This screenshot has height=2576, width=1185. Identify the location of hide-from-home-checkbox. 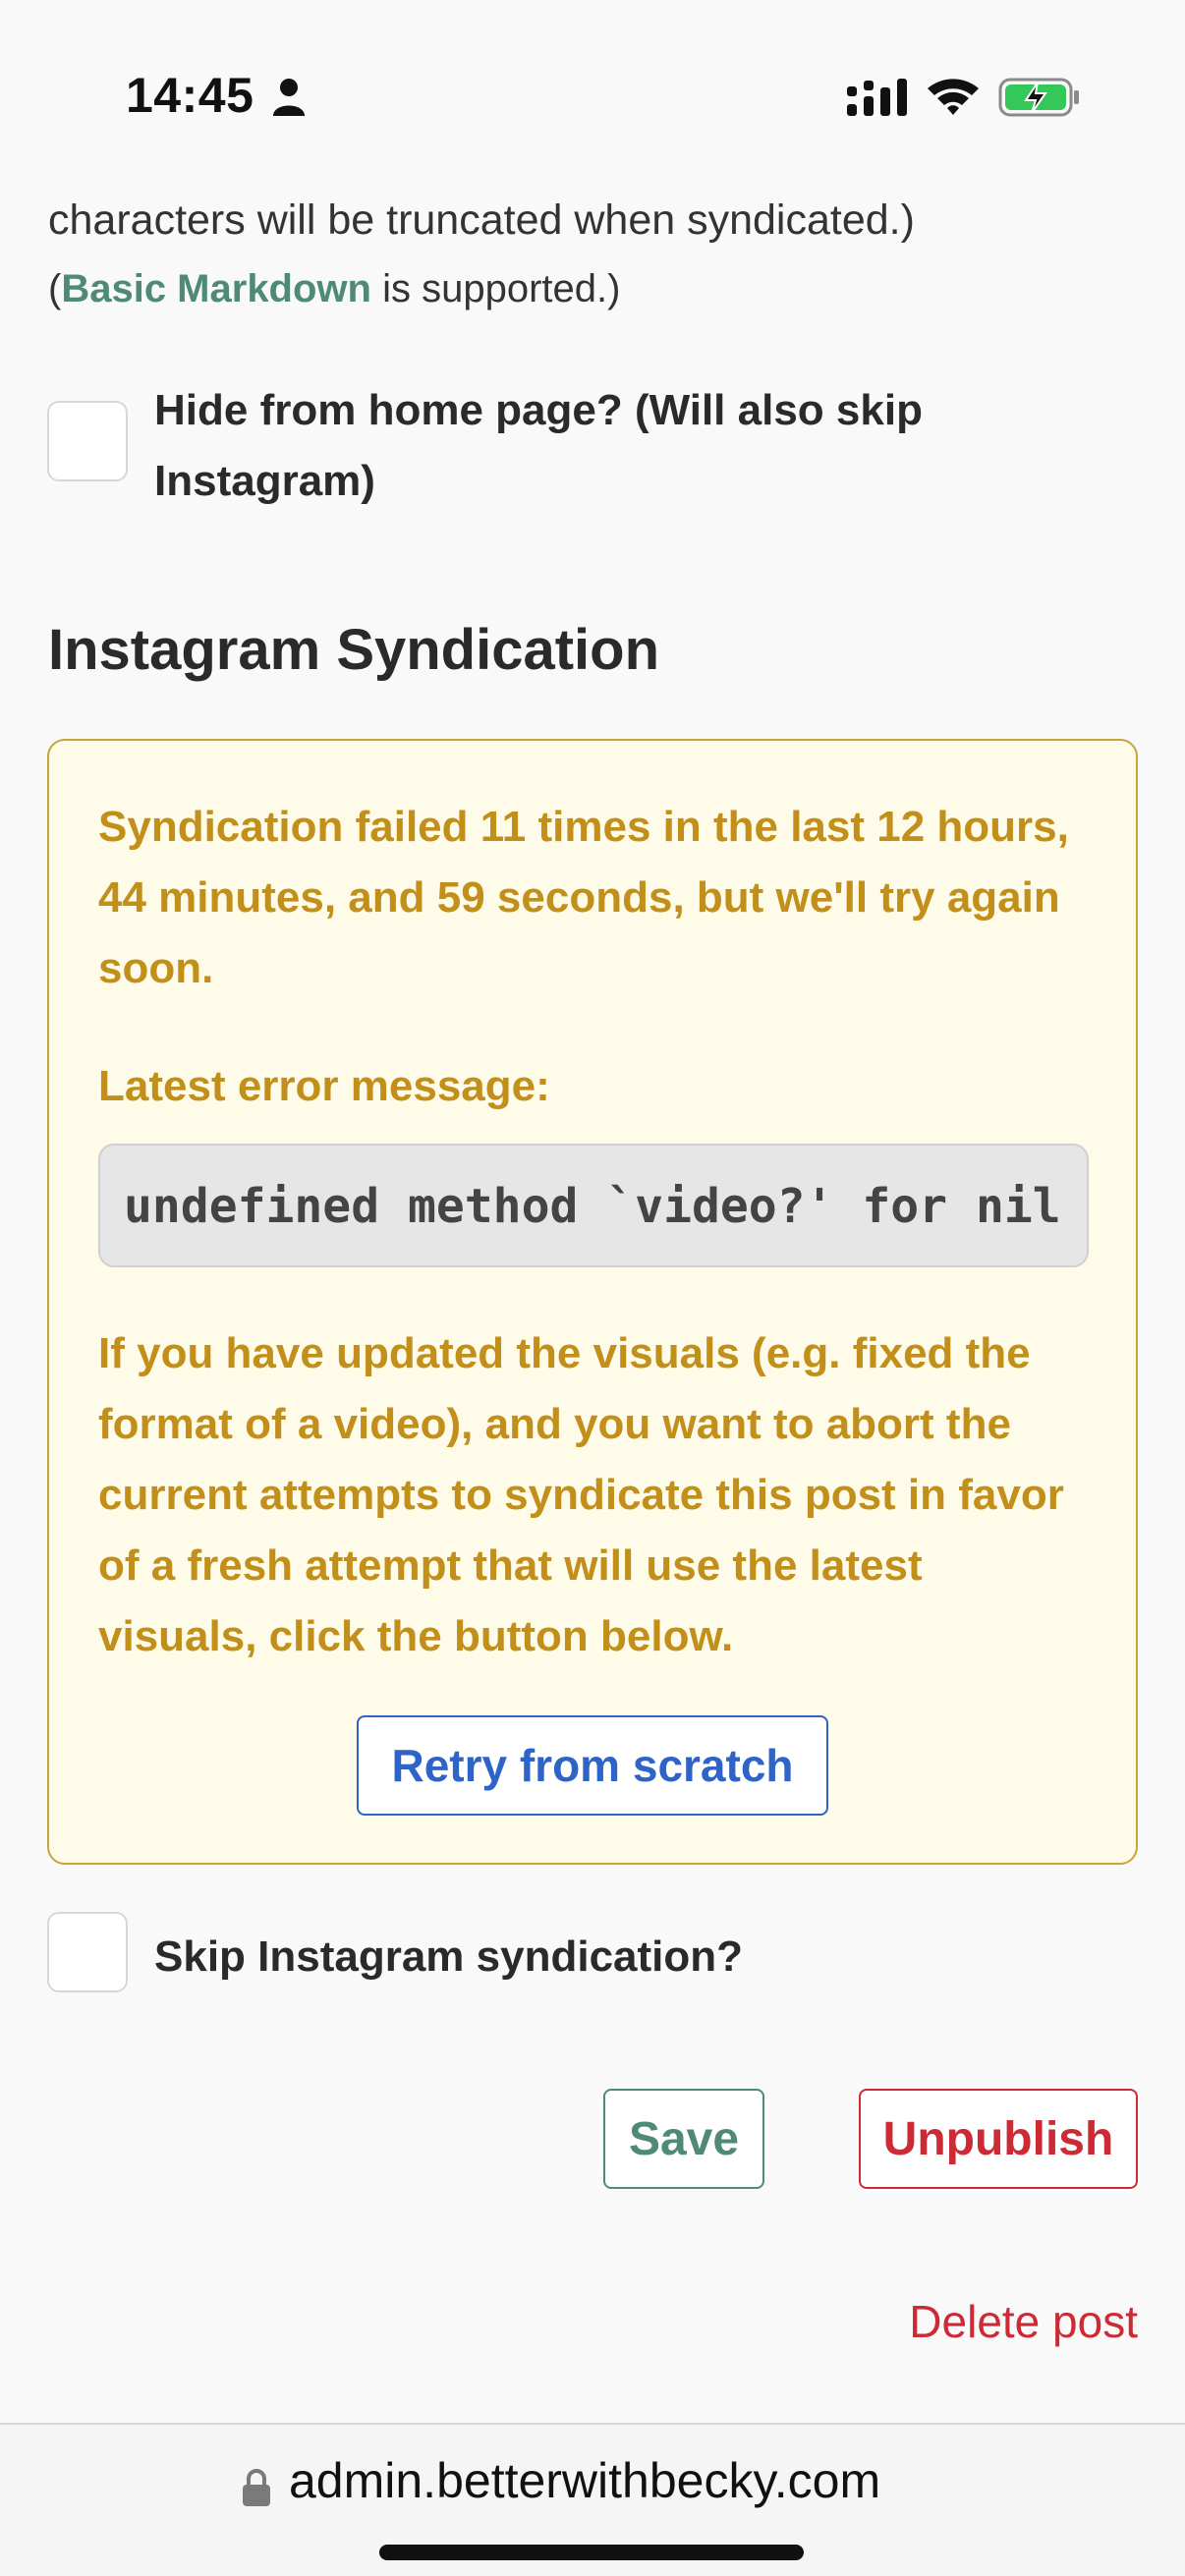
(88, 441).